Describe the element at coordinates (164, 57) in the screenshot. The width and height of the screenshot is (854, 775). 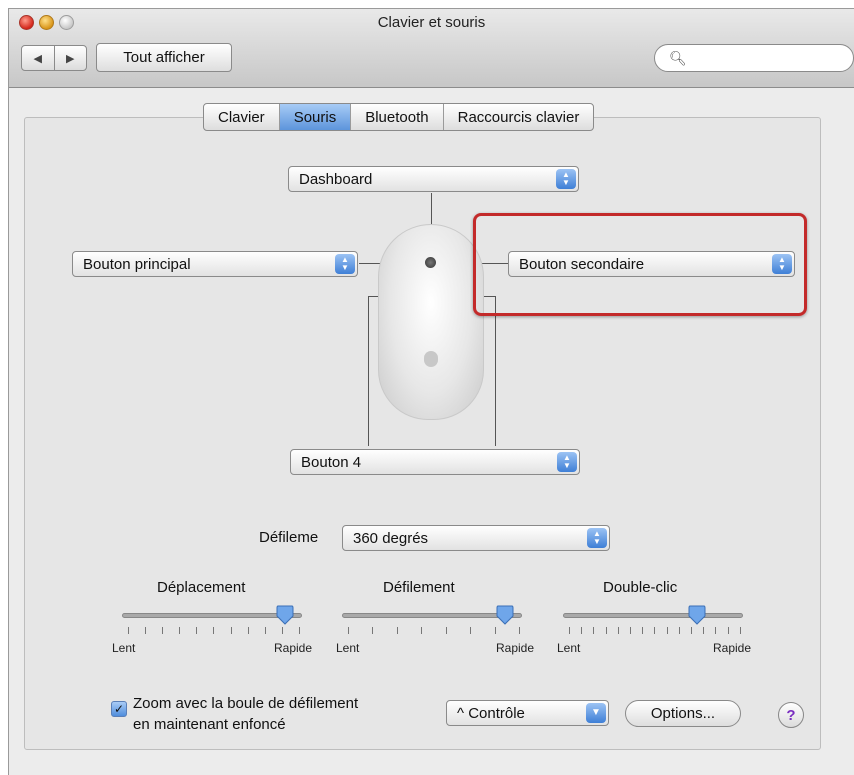
I see `show-all-button: Tout afficher` at that location.